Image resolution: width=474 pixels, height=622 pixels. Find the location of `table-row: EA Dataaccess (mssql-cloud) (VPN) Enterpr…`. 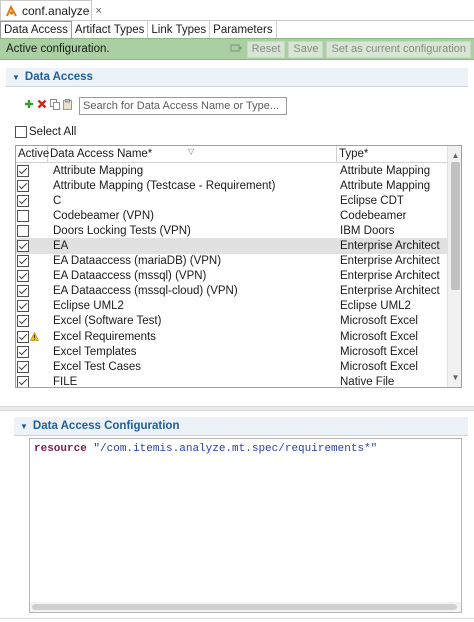

table-row: EA Dataaccess (mssql-cloud) (VPN) Enterpr… is located at coordinates (231, 291).